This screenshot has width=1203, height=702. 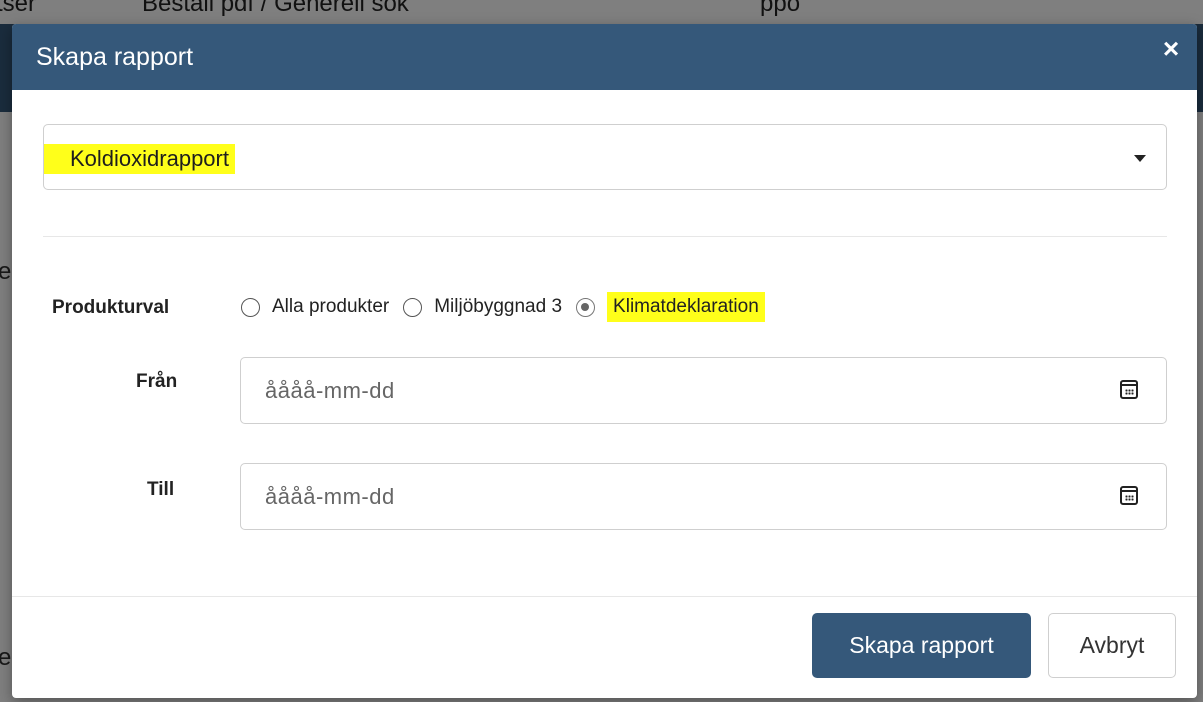 I want to click on radio-label: Klimatdeklaration, so click(x=686, y=307).